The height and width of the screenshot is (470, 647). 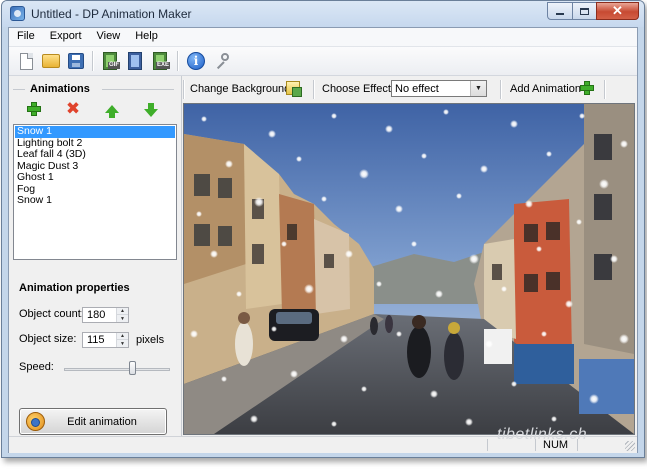 I want to click on info-icon: i, so click(x=196, y=61).